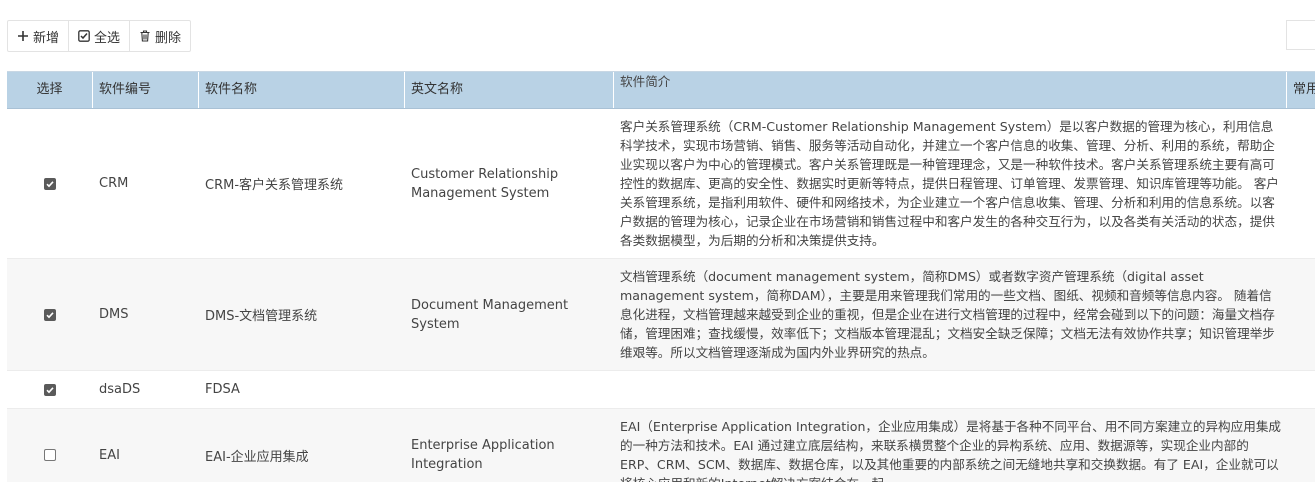  Describe the element at coordinates (483, 455) in the screenshot. I see `cell-english-name: Enterprise Application Integration` at that location.